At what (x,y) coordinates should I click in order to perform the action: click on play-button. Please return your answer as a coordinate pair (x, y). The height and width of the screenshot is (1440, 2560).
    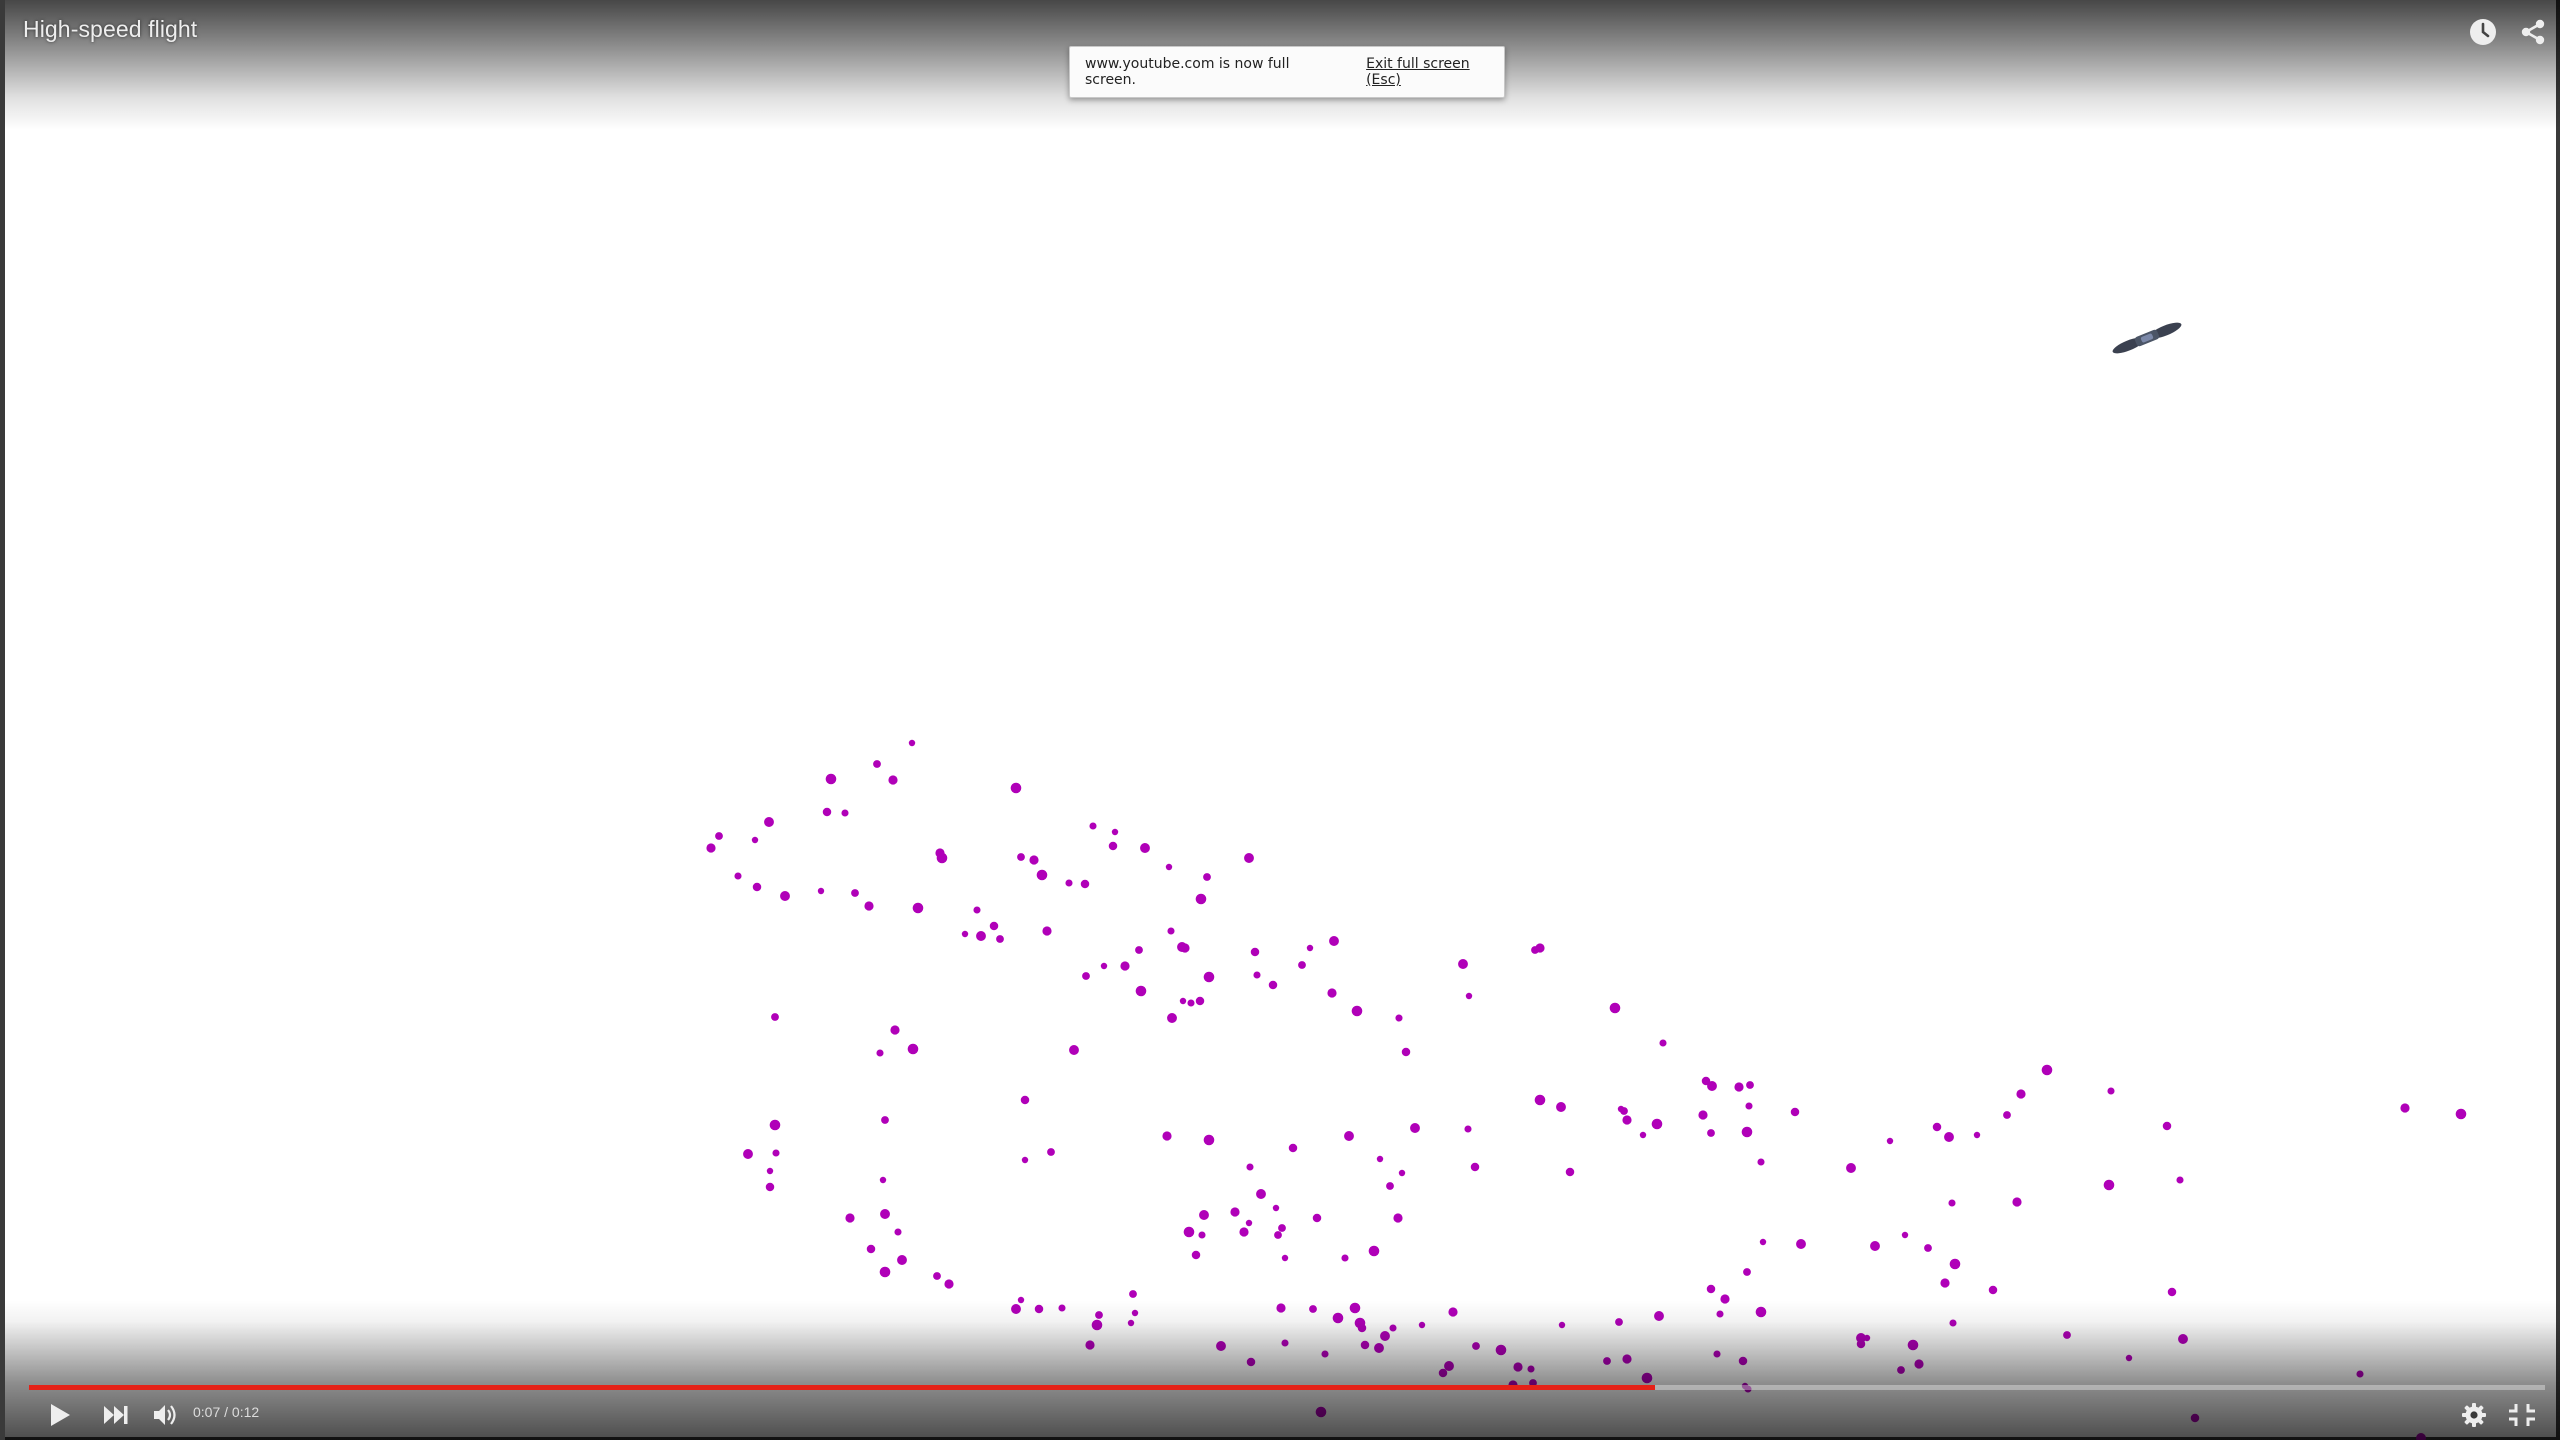
    Looking at the image, I should click on (60, 1415).